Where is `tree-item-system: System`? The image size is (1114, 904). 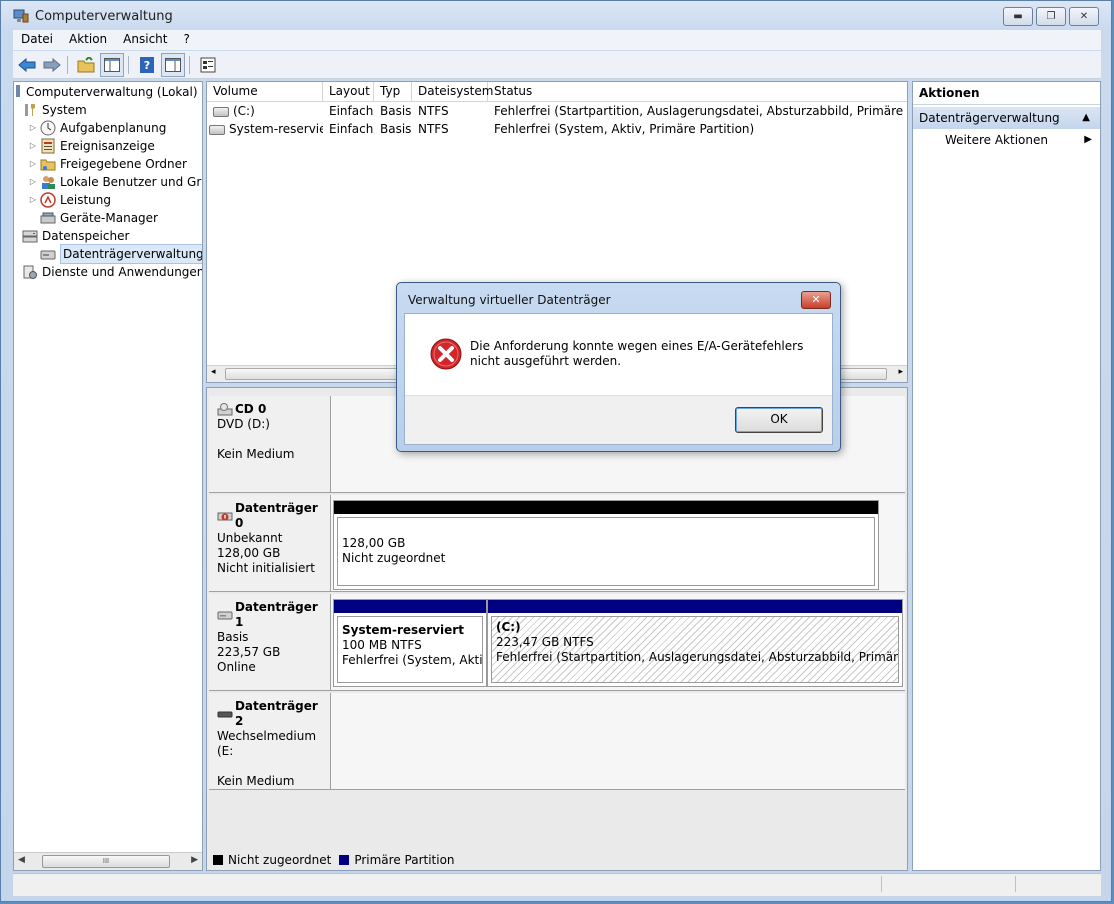 tree-item-system: System is located at coordinates (54, 110).